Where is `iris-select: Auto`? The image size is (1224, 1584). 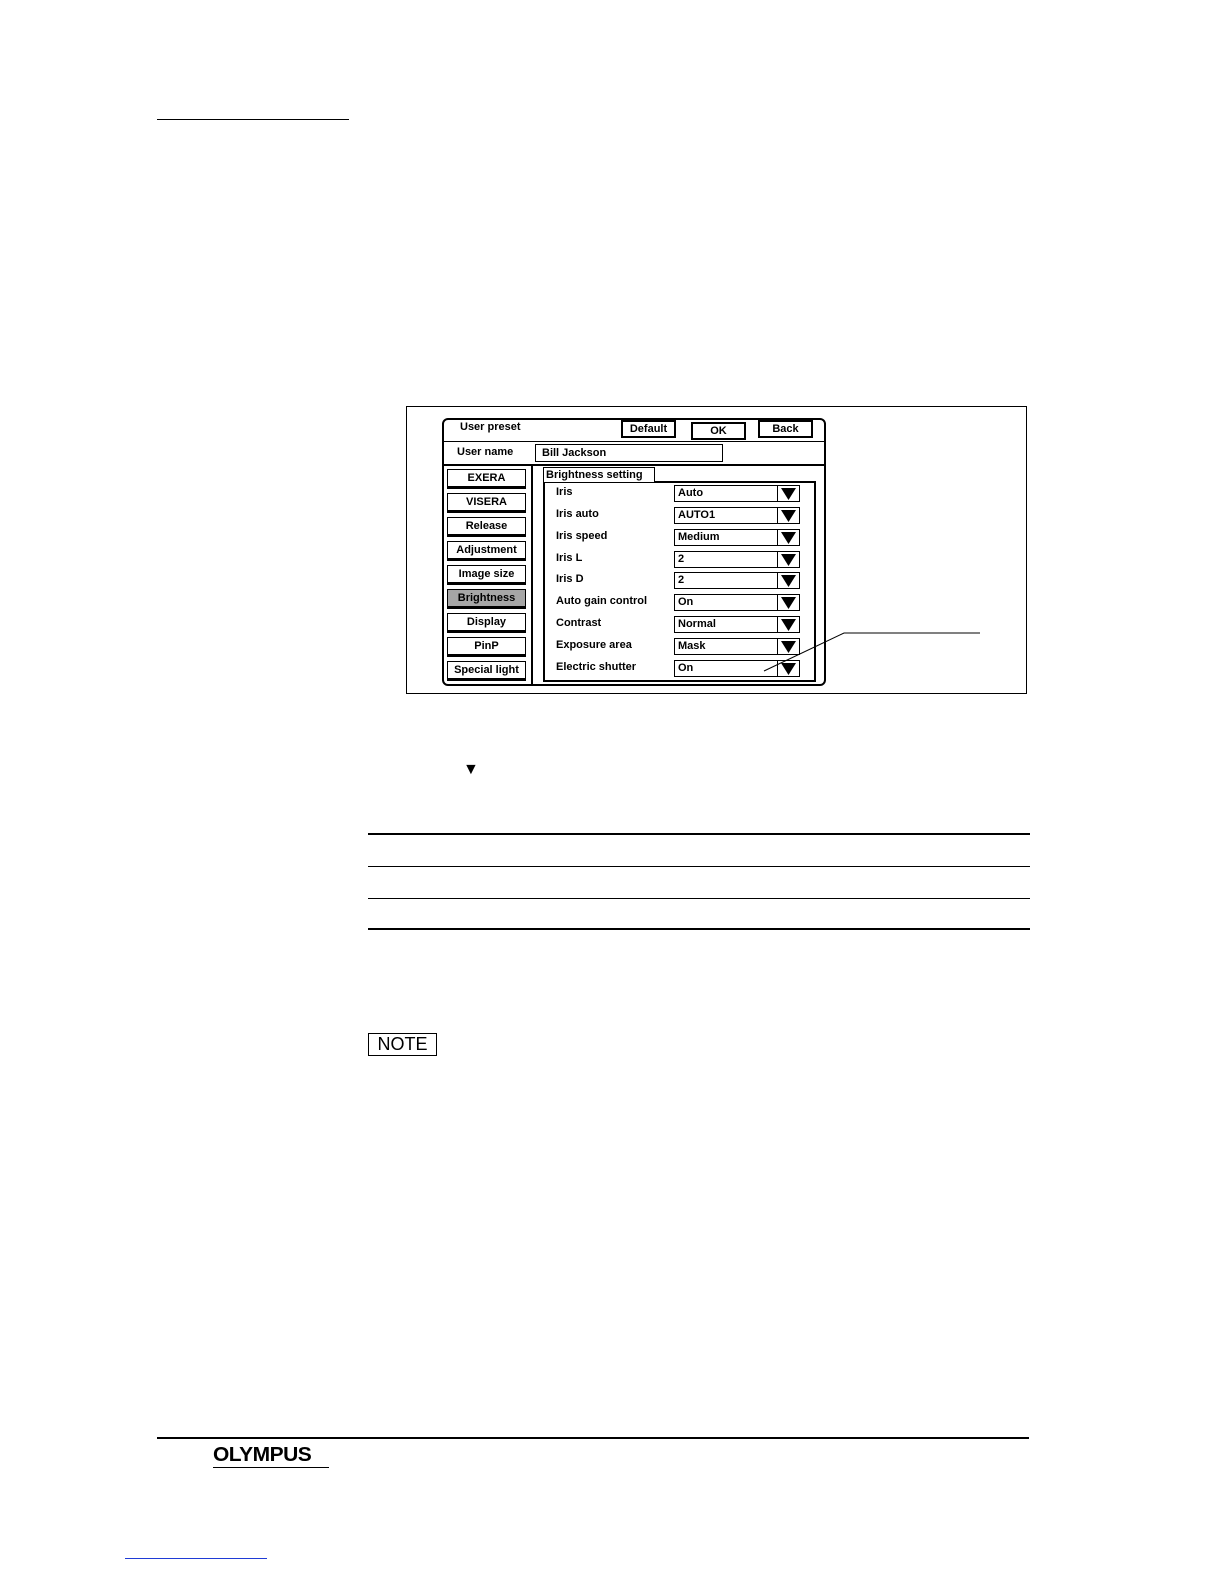
iris-select: Auto is located at coordinates (737, 493).